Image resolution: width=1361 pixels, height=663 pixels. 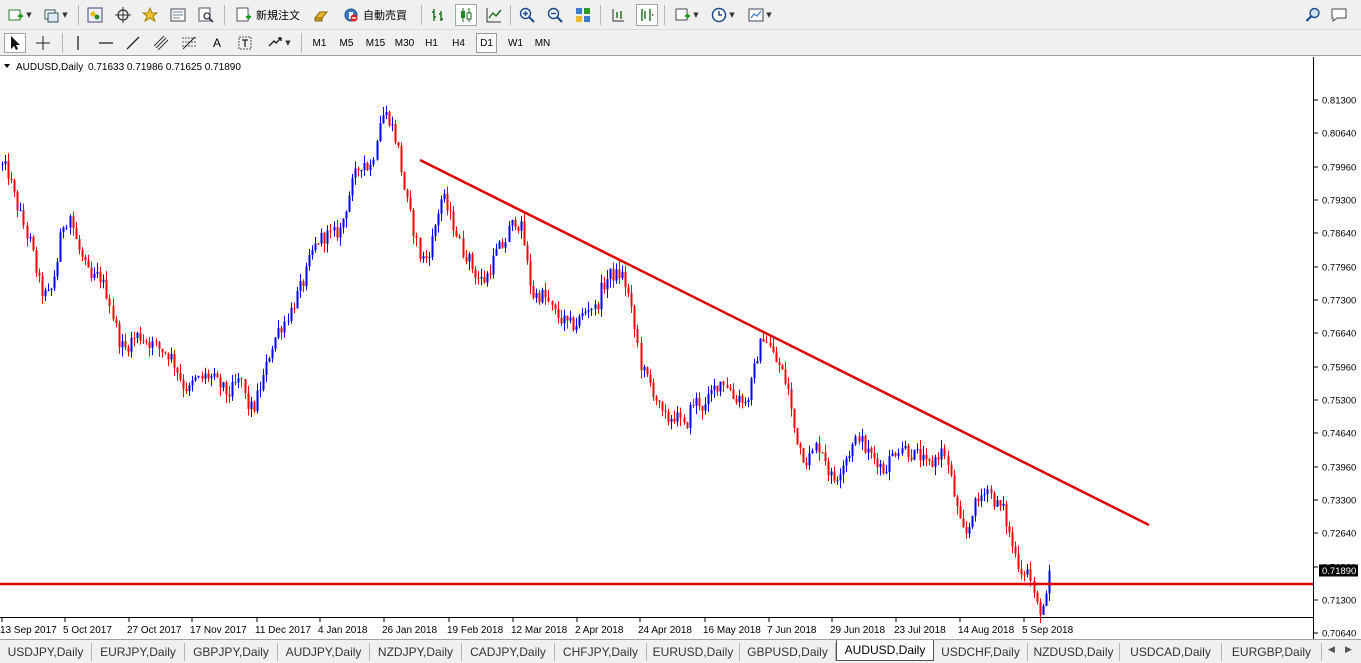 I want to click on auto-trading-label: 自動売買, so click(x=385, y=15).